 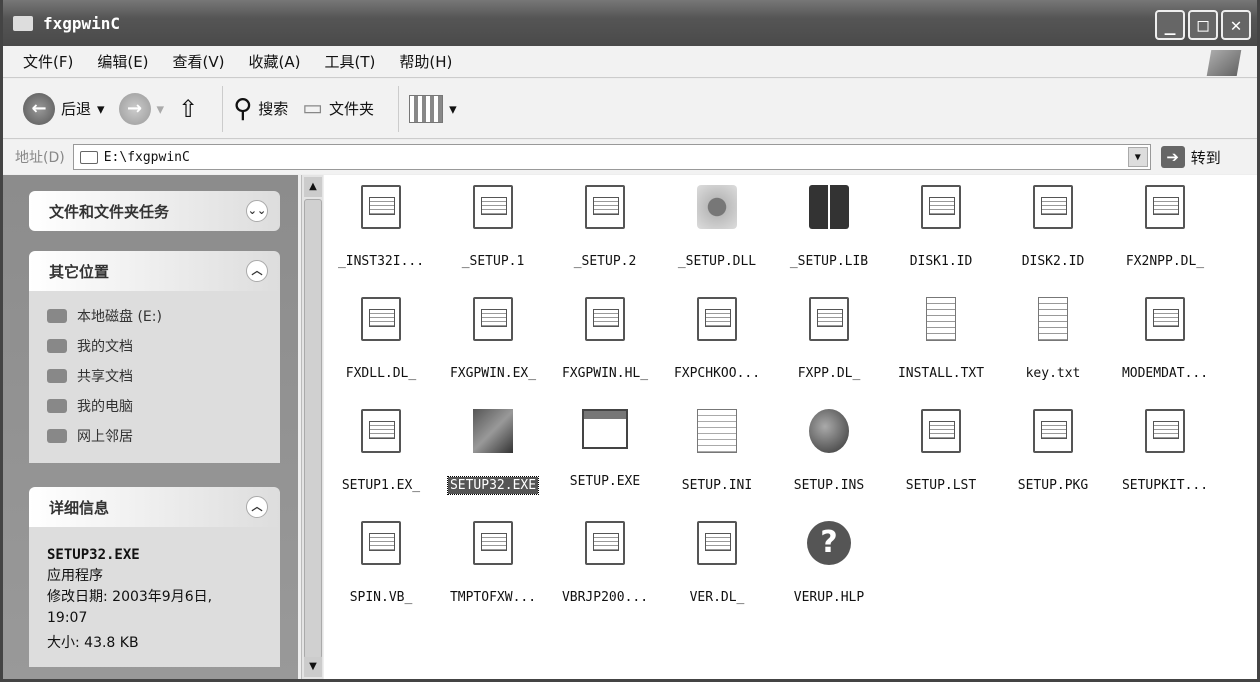 What do you see at coordinates (493, 452) in the screenshot?
I see `file-item: SETUP32.EXE` at bounding box center [493, 452].